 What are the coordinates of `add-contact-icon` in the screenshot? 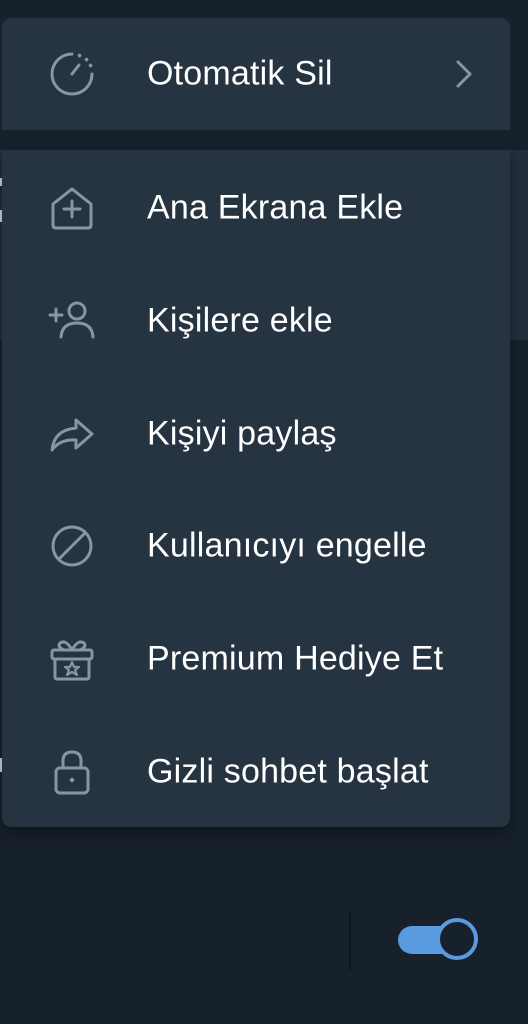 It's located at (72, 321).